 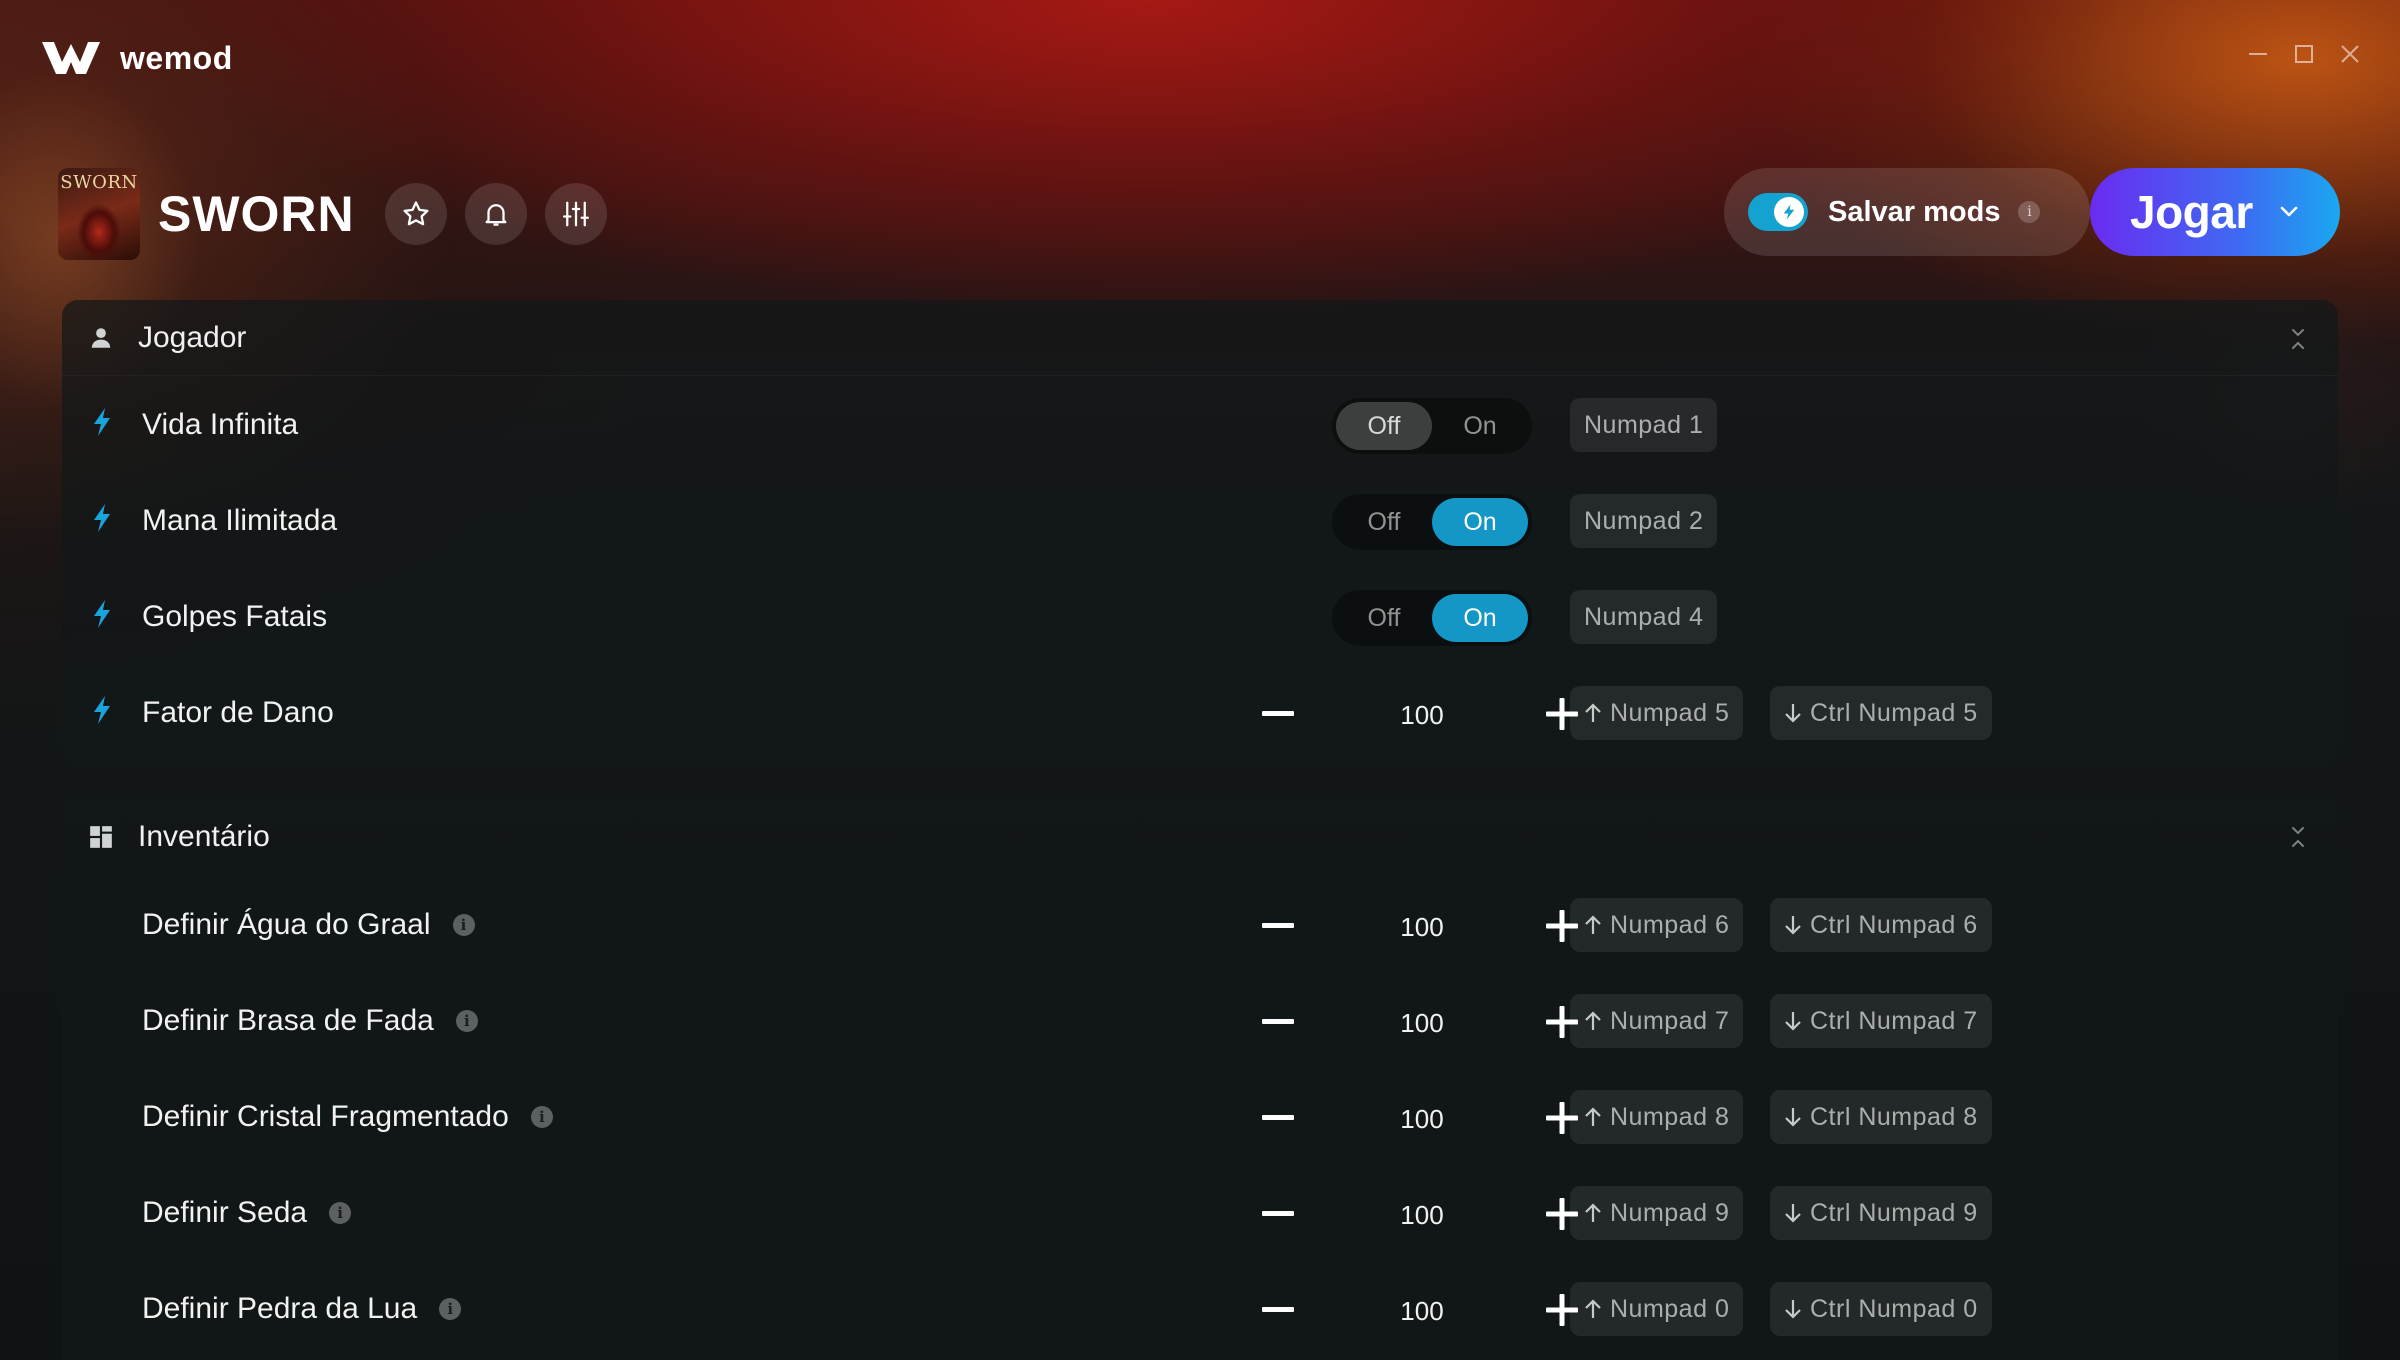 I want to click on hotkey-increase-badge: Numpad 6, so click(x=1657, y=925).